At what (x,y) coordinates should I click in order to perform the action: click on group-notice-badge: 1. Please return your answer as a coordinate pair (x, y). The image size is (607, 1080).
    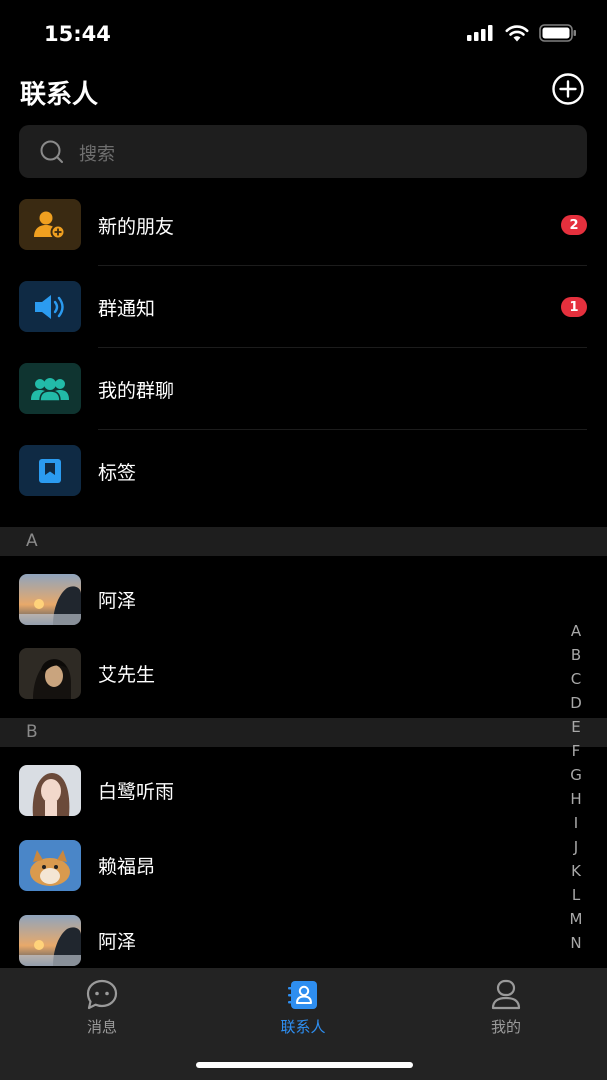
    Looking at the image, I should click on (574, 307).